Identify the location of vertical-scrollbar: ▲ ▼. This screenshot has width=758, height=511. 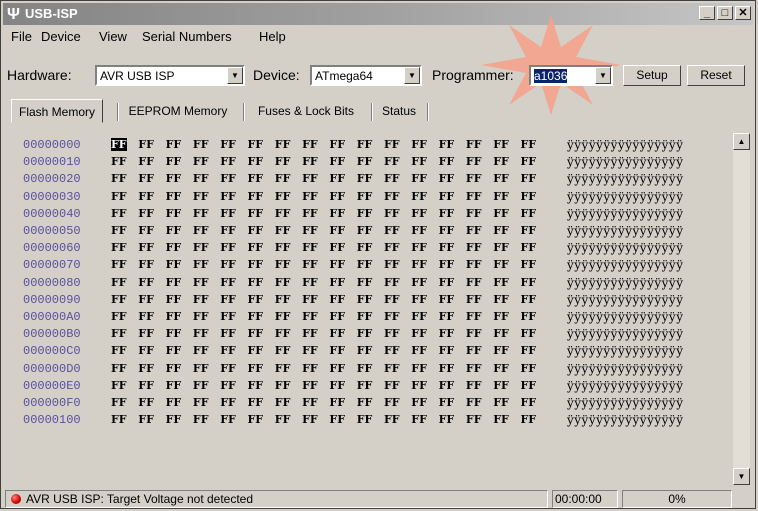
(741, 309).